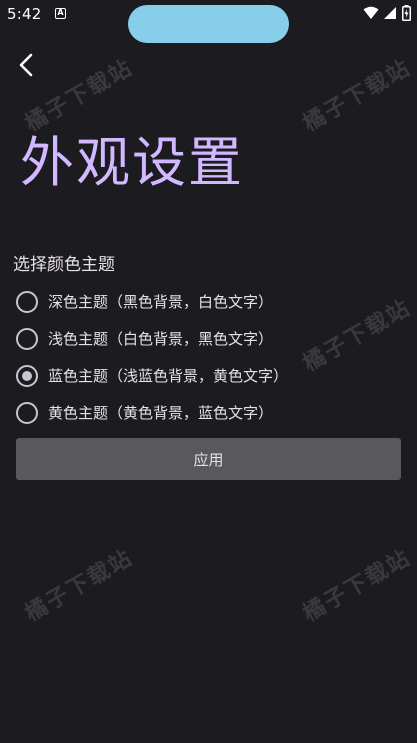 This screenshot has width=417, height=743. What do you see at coordinates (60, 13) in the screenshot?
I see `notification-icon: A` at bounding box center [60, 13].